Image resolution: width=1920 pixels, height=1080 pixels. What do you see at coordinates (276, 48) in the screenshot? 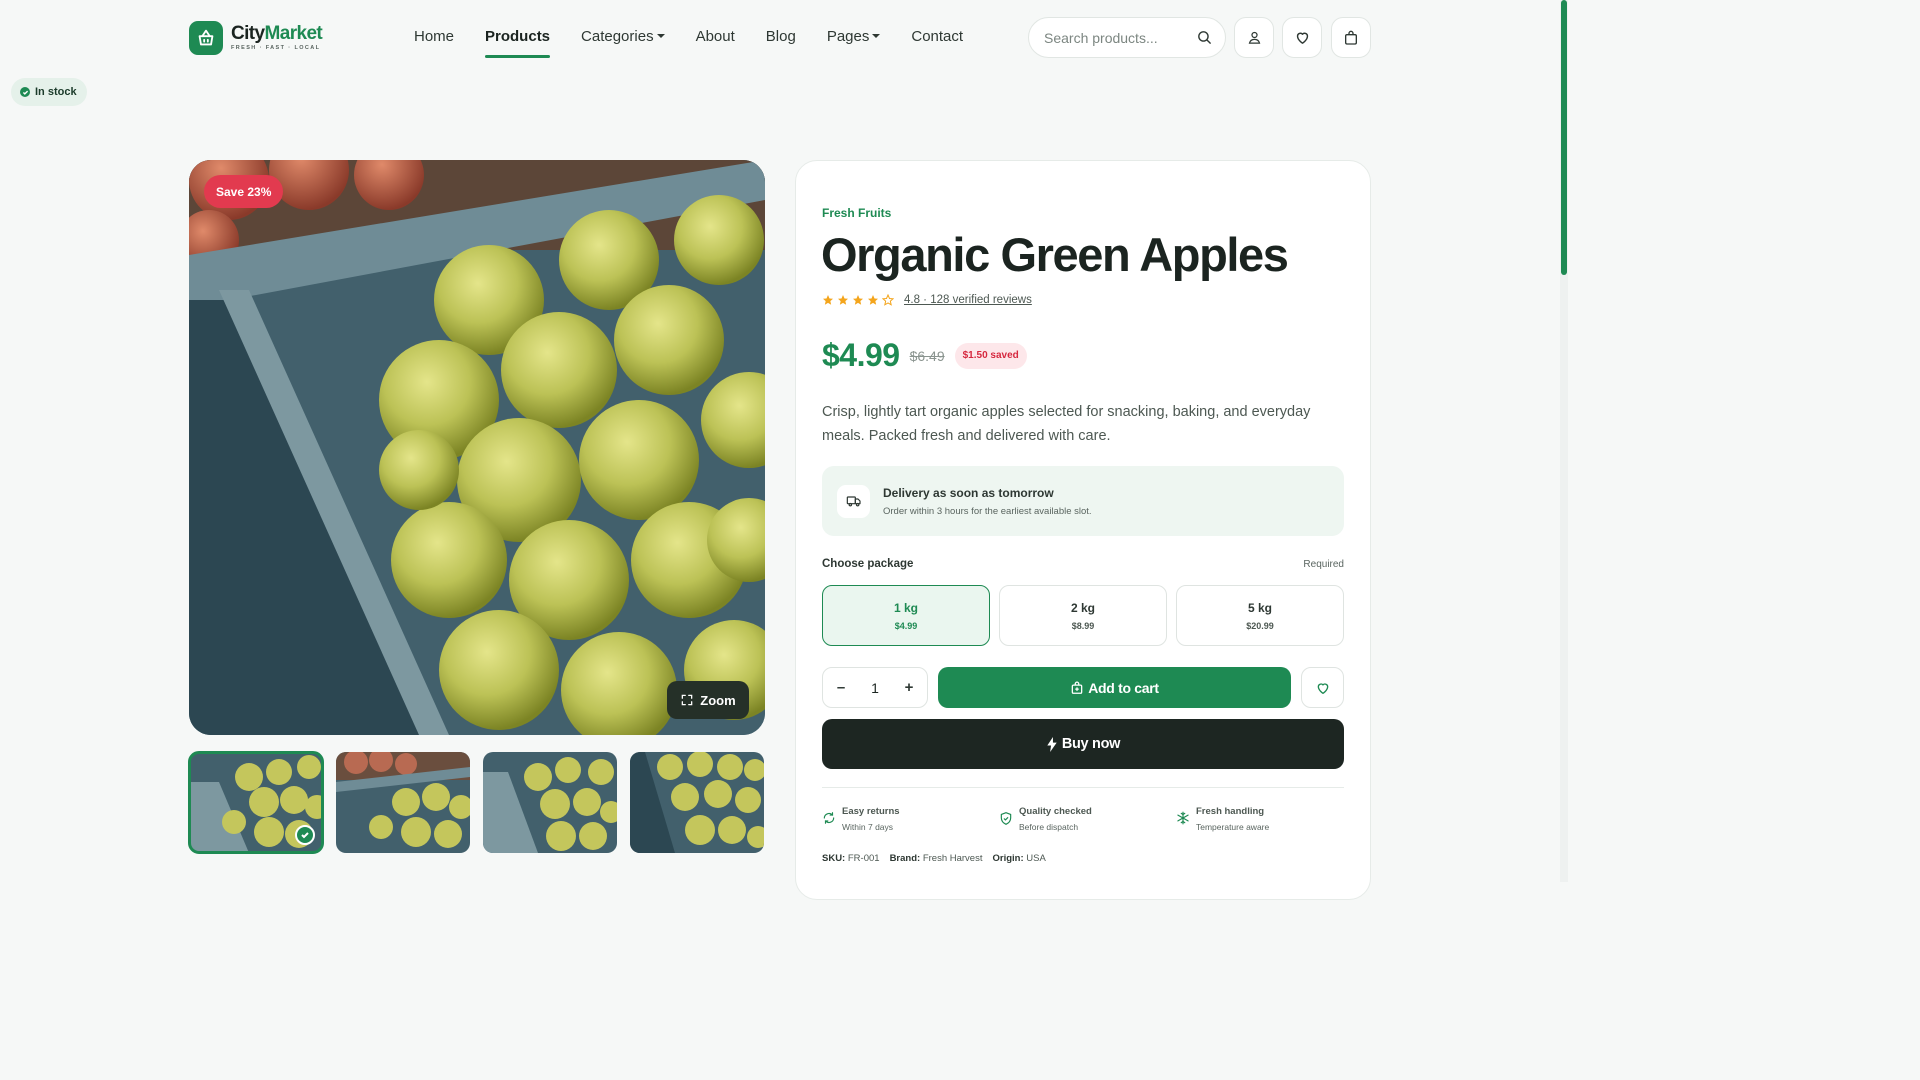
I see `logo-tagline: FRESH · FAST · LOCAL` at bounding box center [276, 48].